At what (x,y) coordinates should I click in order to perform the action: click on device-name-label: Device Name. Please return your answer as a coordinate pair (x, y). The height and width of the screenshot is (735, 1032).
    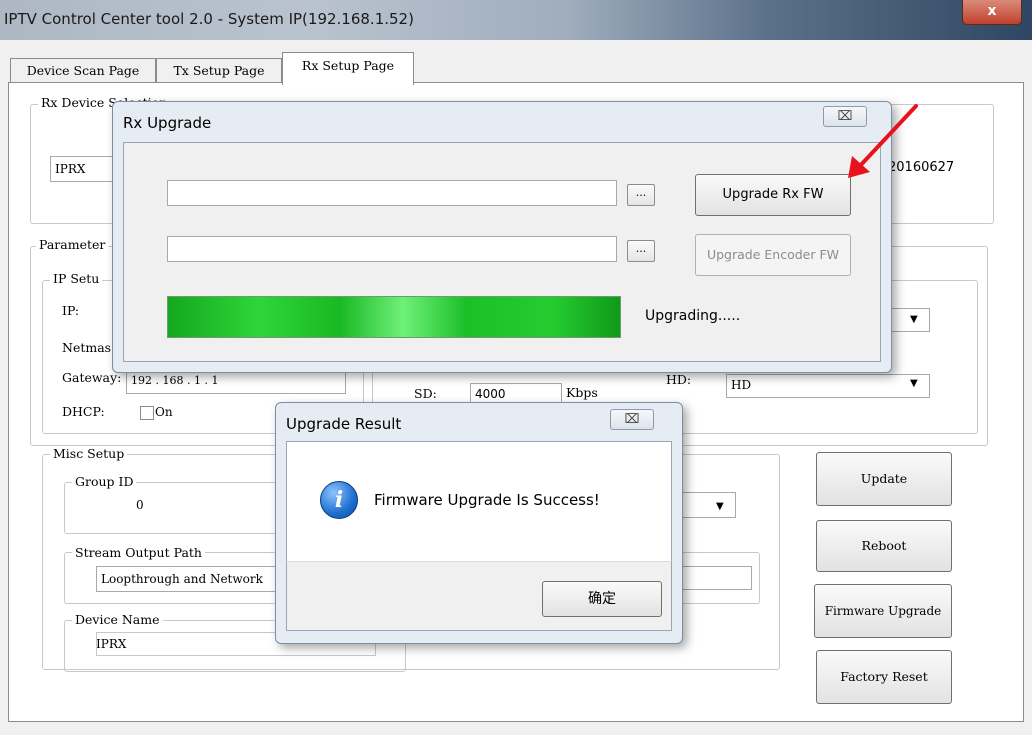
    Looking at the image, I should click on (117, 619).